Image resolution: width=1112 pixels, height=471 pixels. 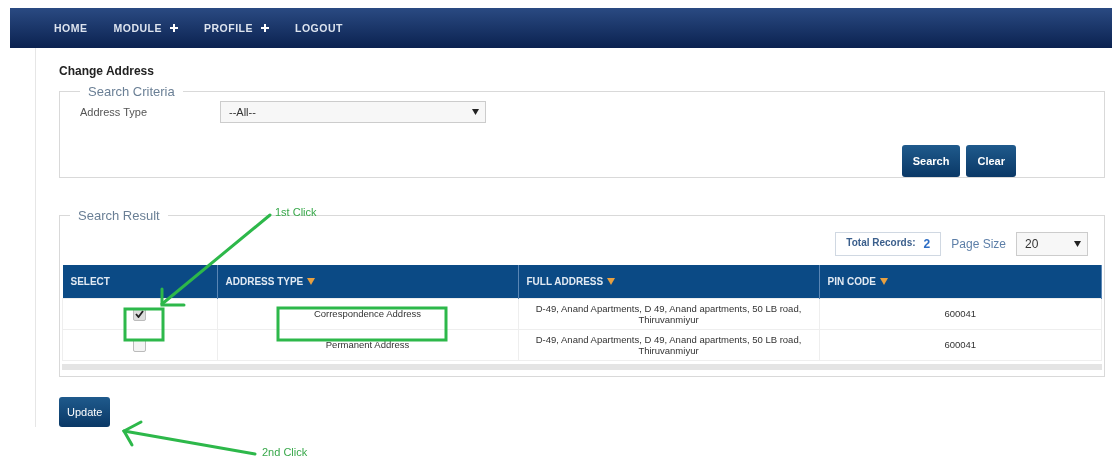 I want to click on update-button: Update, so click(x=85, y=412).